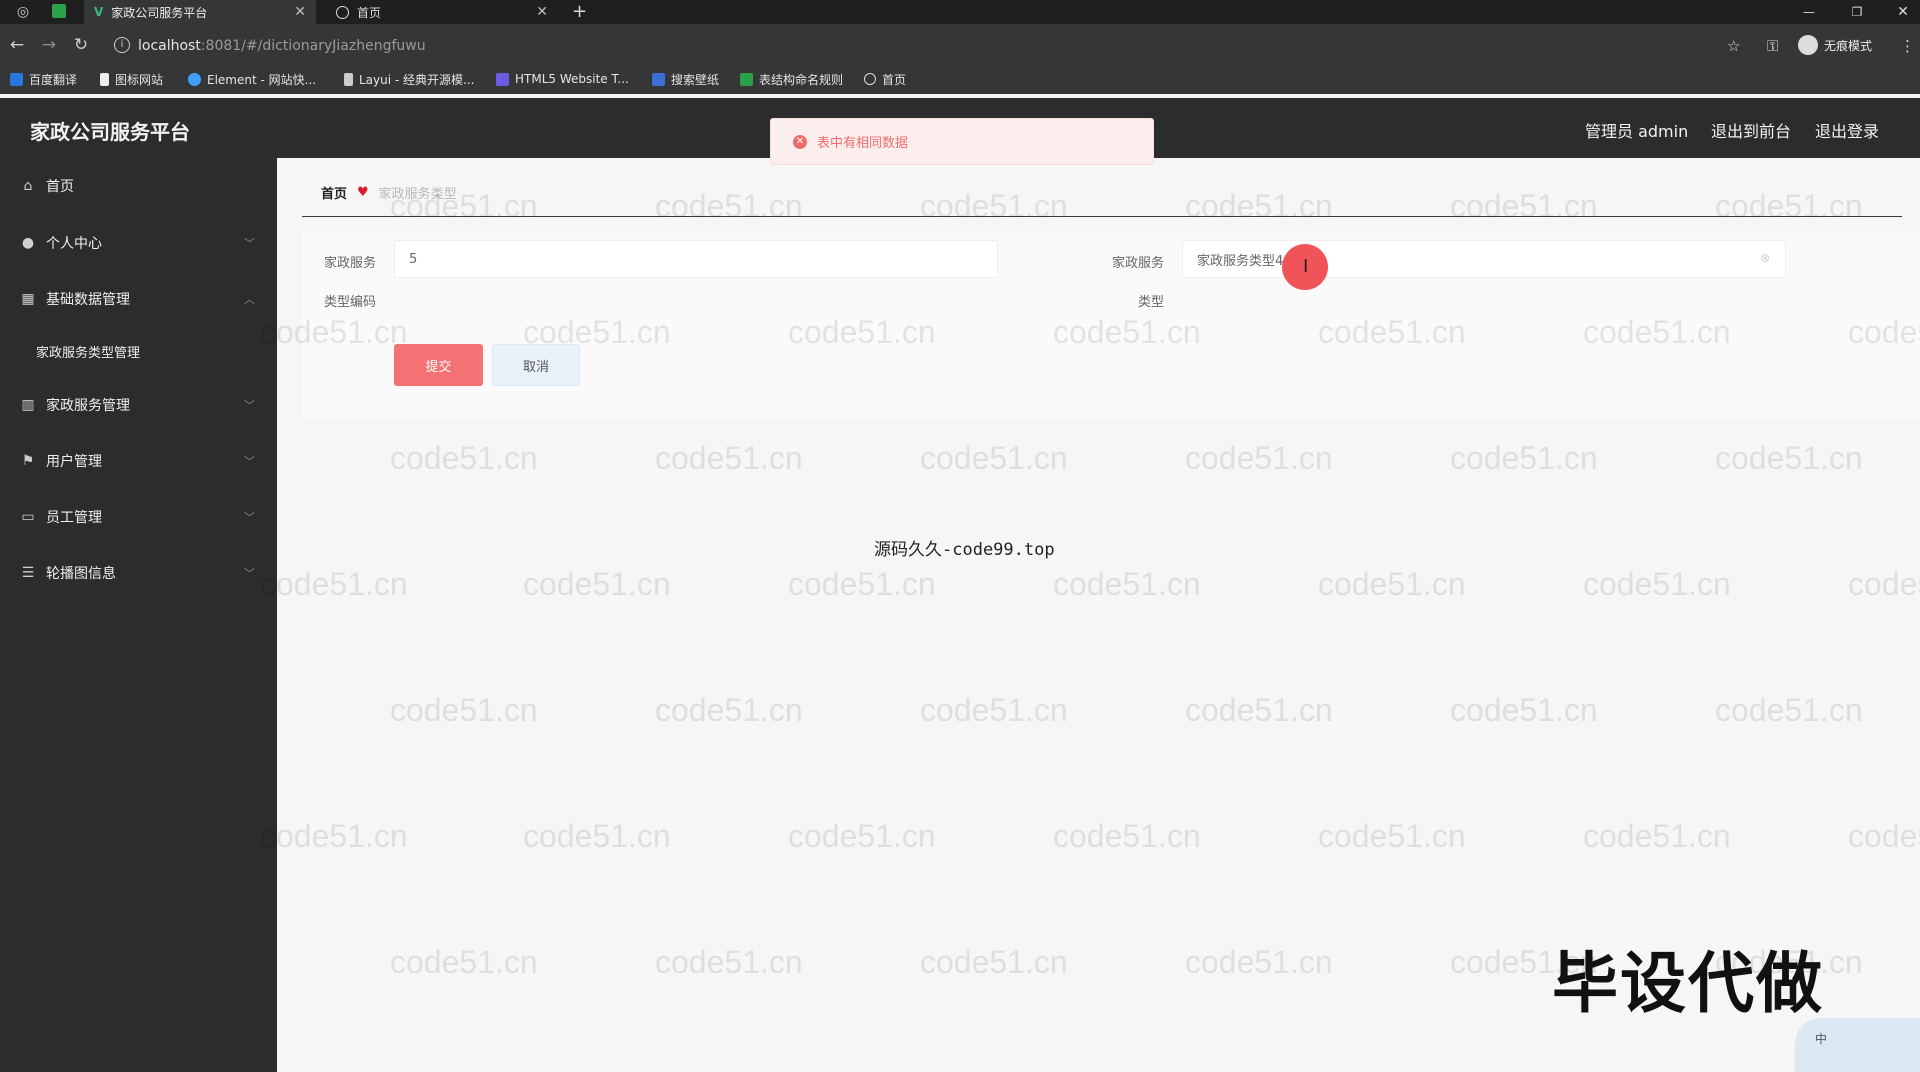 The image size is (1920, 1072). Describe the element at coordinates (81, 574) in the screenshot. I see `sidebar-item-label: 轮播图信息` at that location.